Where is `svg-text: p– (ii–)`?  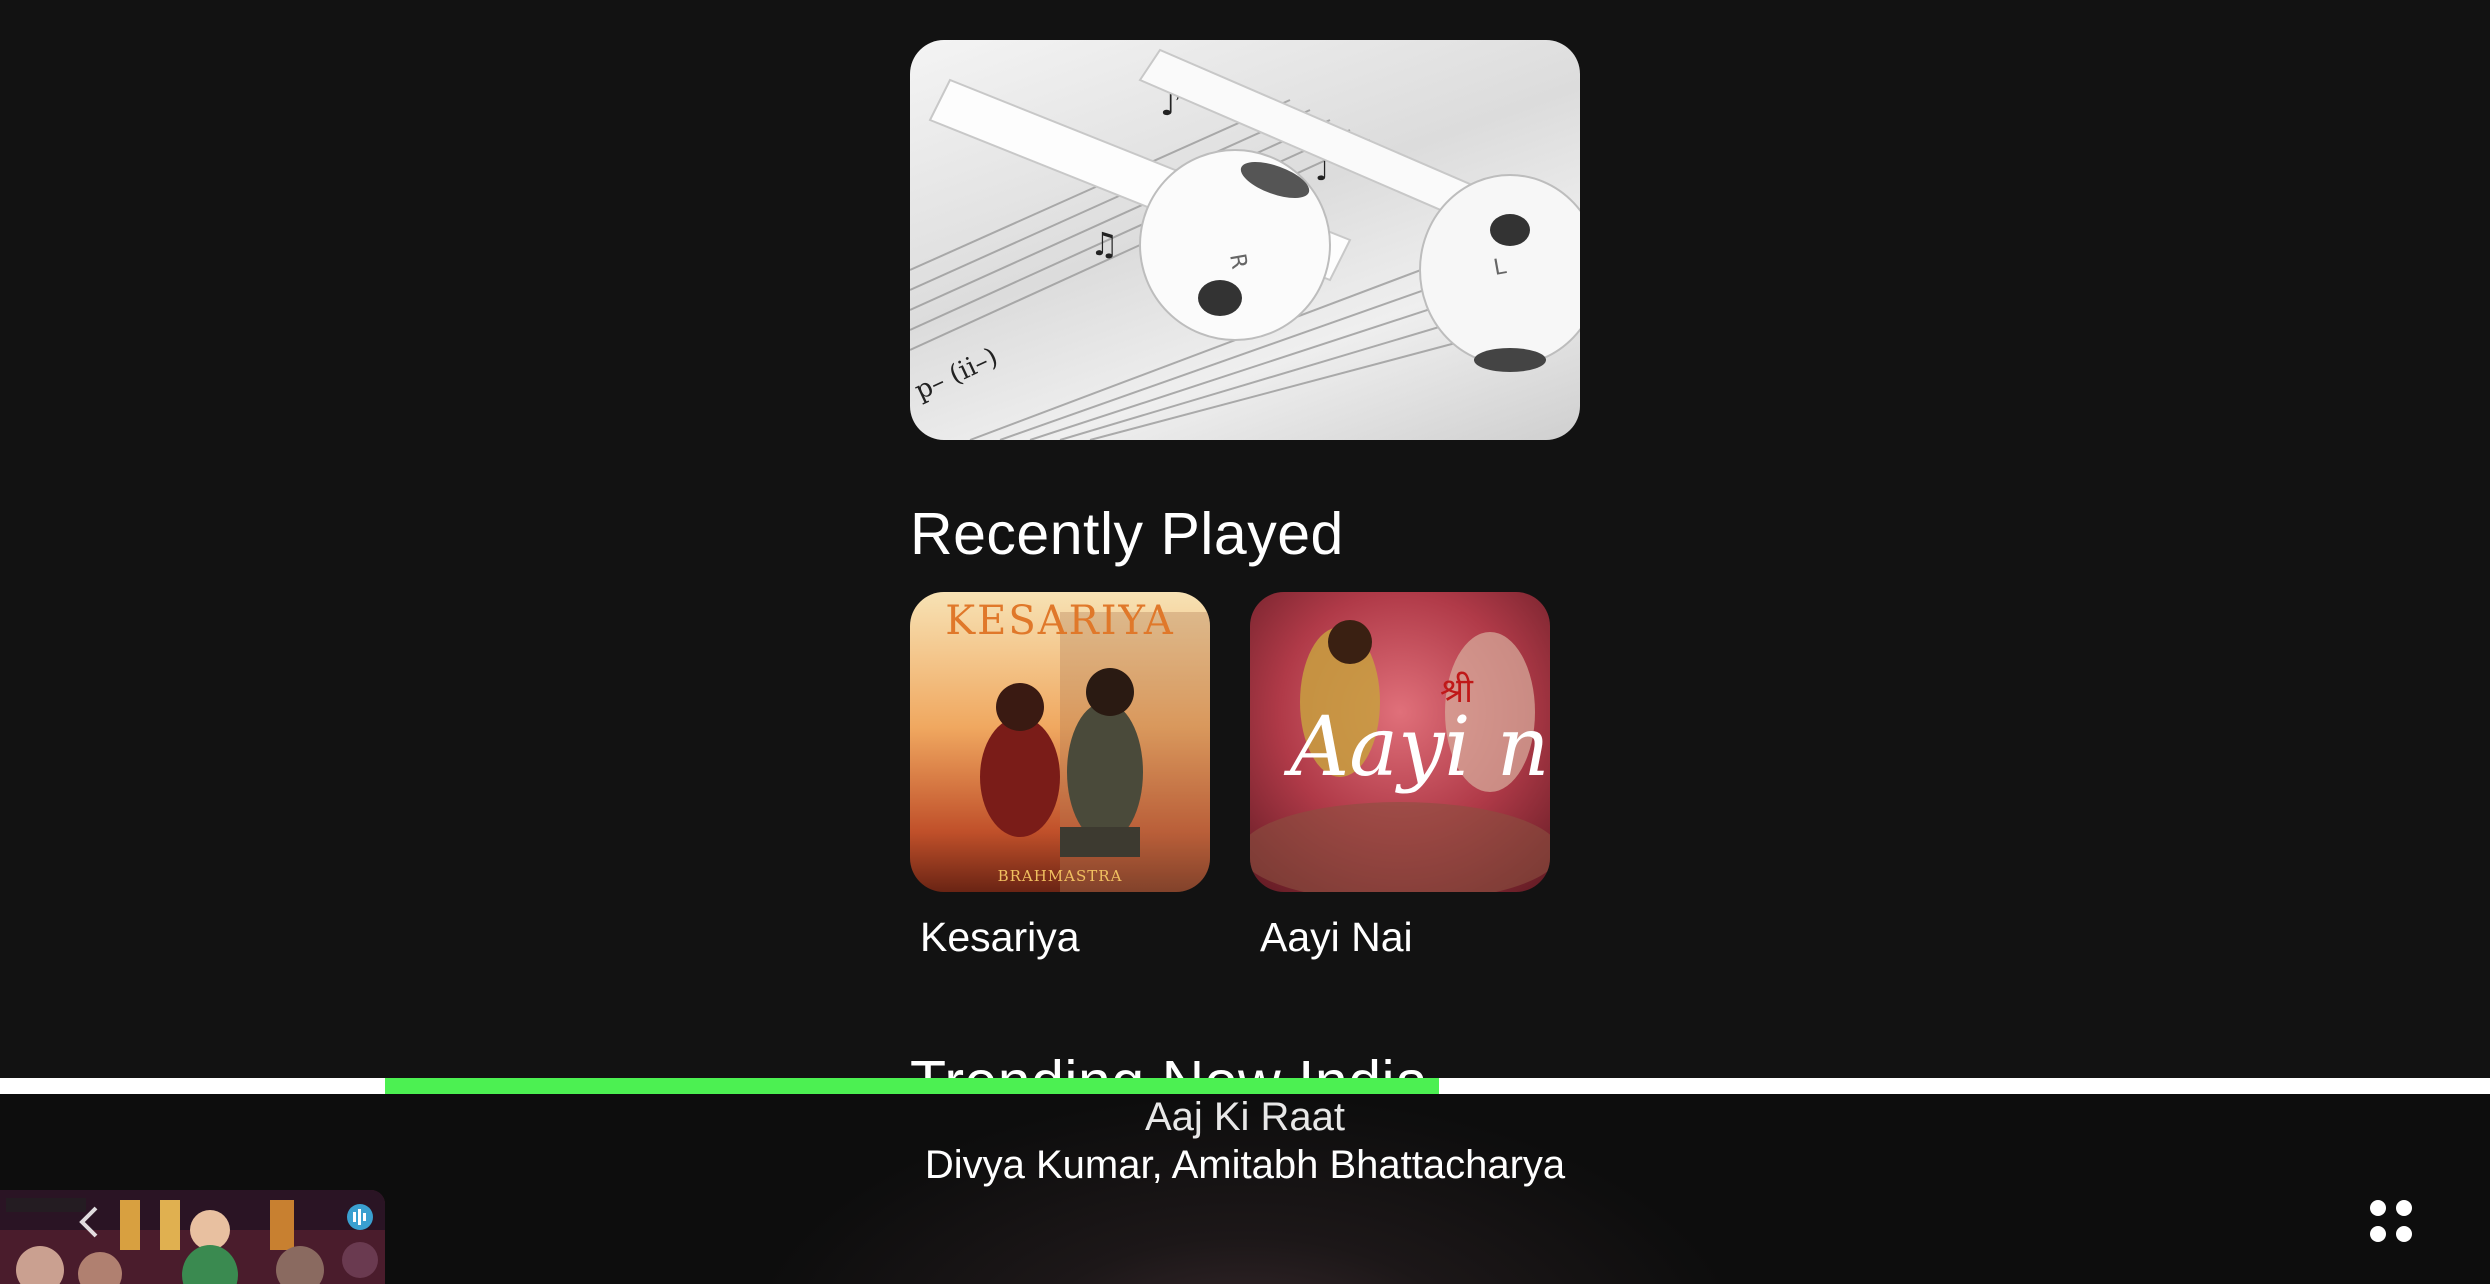 svg-text: p– (ii–) is located at coordinates (956, 374).